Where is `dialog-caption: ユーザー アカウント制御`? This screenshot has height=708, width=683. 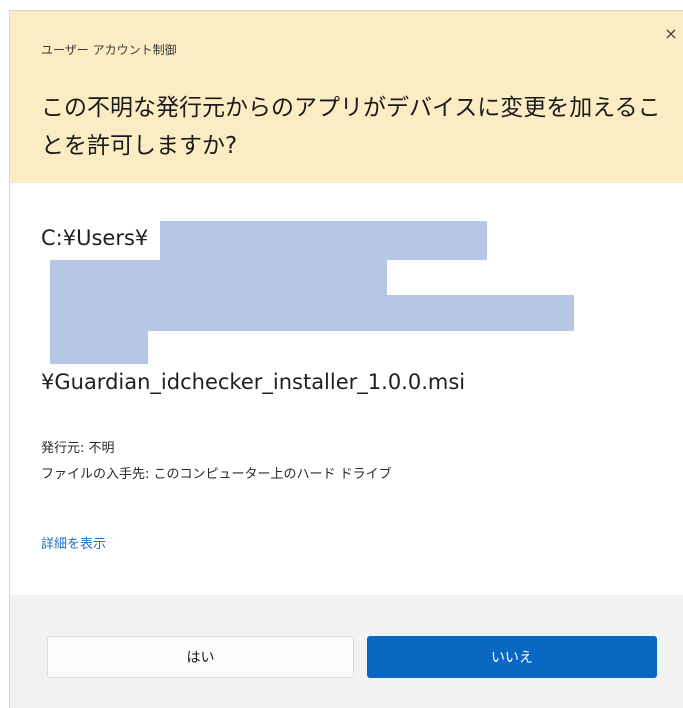 dialog-caption: ユーザー アカウント制御 is located at coordinates (109, 50).